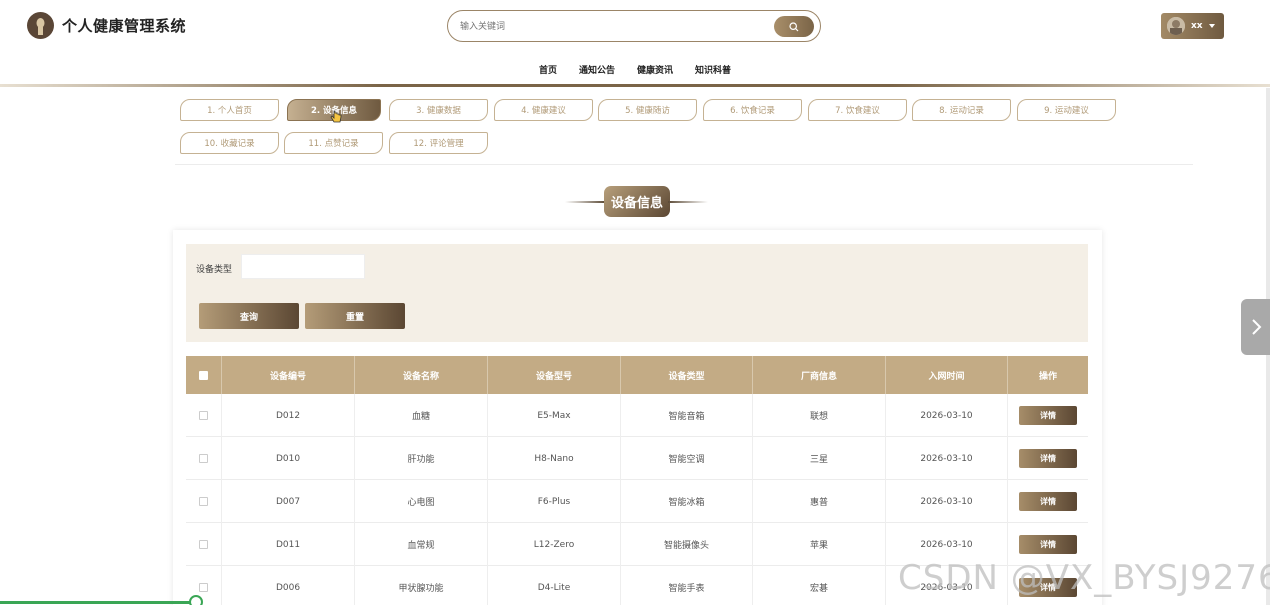 The width and height of the screenshot is (1270, 605). I want to click on cell-device-model: H8-Nano, so click(554, 458).